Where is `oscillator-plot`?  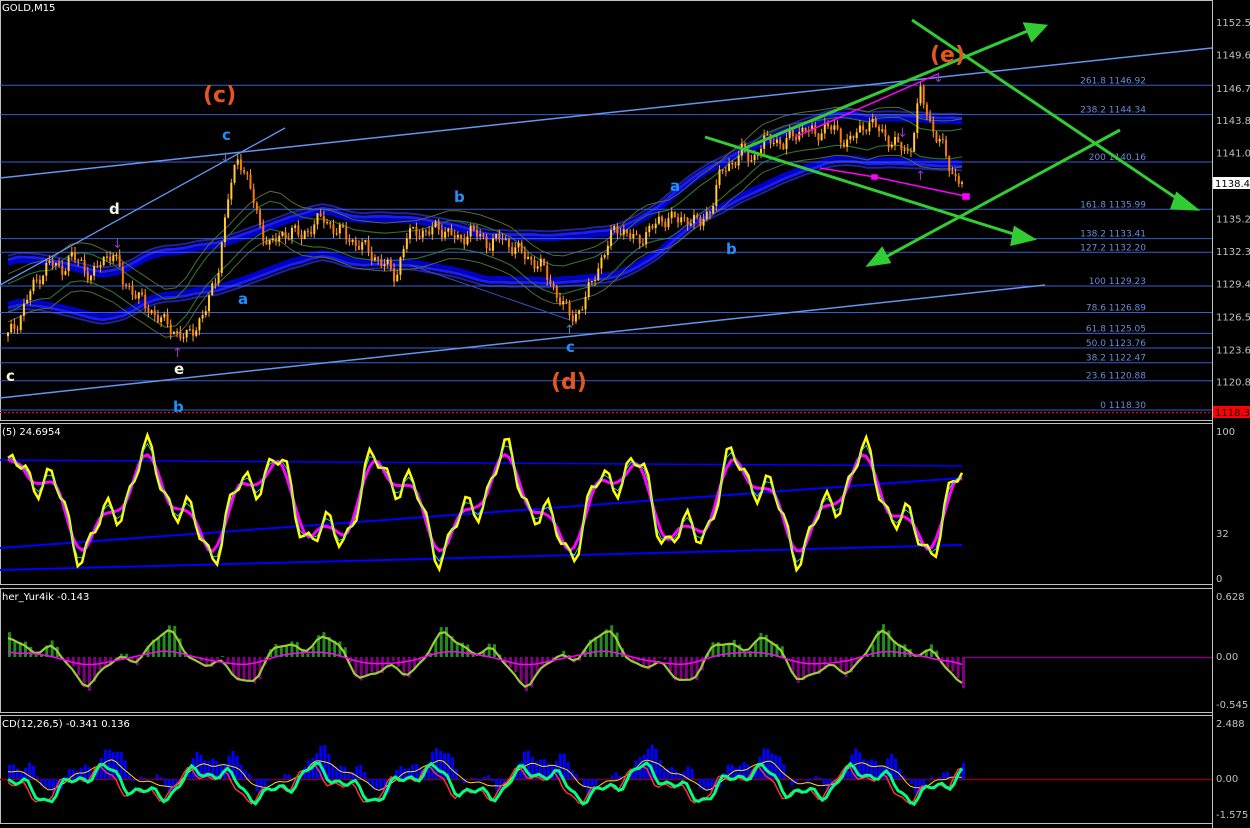
oscillator-plot is located at coordinates (609, 658).